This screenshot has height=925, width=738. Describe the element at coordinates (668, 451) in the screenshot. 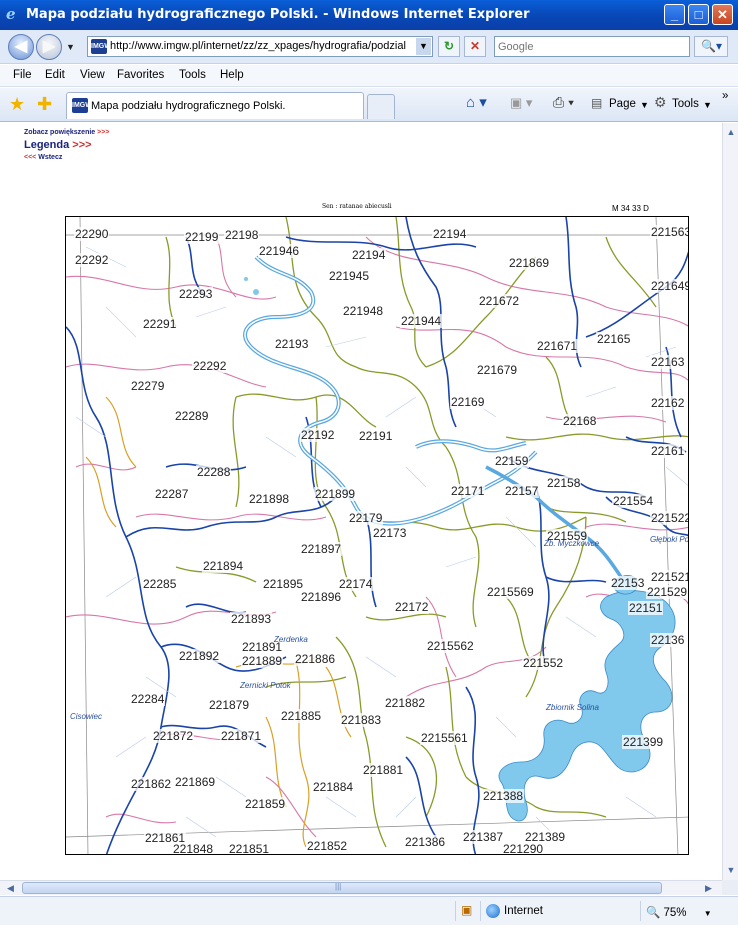

I see `region-label: 22161` at that location.